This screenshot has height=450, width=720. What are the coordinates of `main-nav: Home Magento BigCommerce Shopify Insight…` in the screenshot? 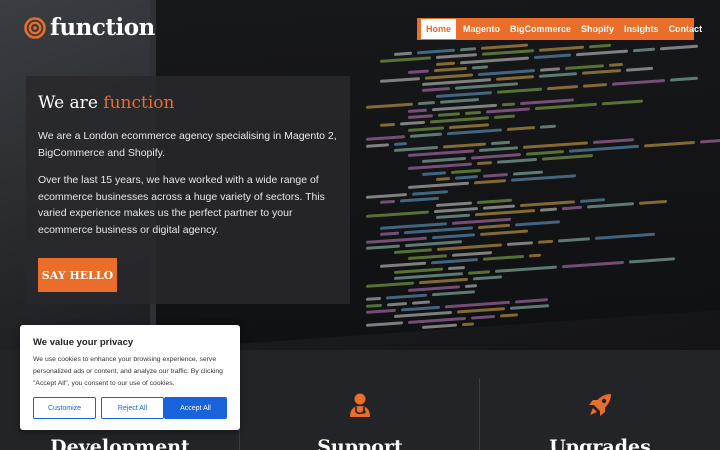 It's located at (559, 29).